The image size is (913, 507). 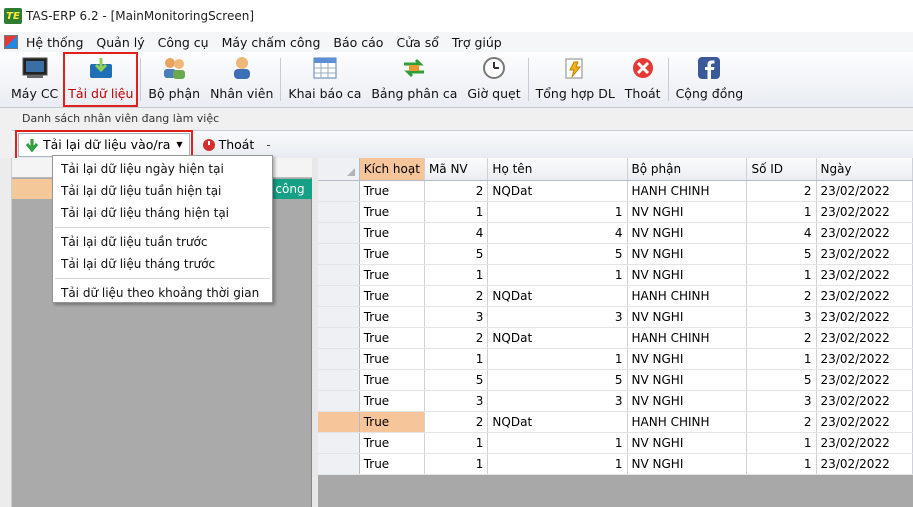 What do you see at coordinates (456, 169) in the screenshot?
I see `column-header: Mã NV` at bounding box center [456, 169].